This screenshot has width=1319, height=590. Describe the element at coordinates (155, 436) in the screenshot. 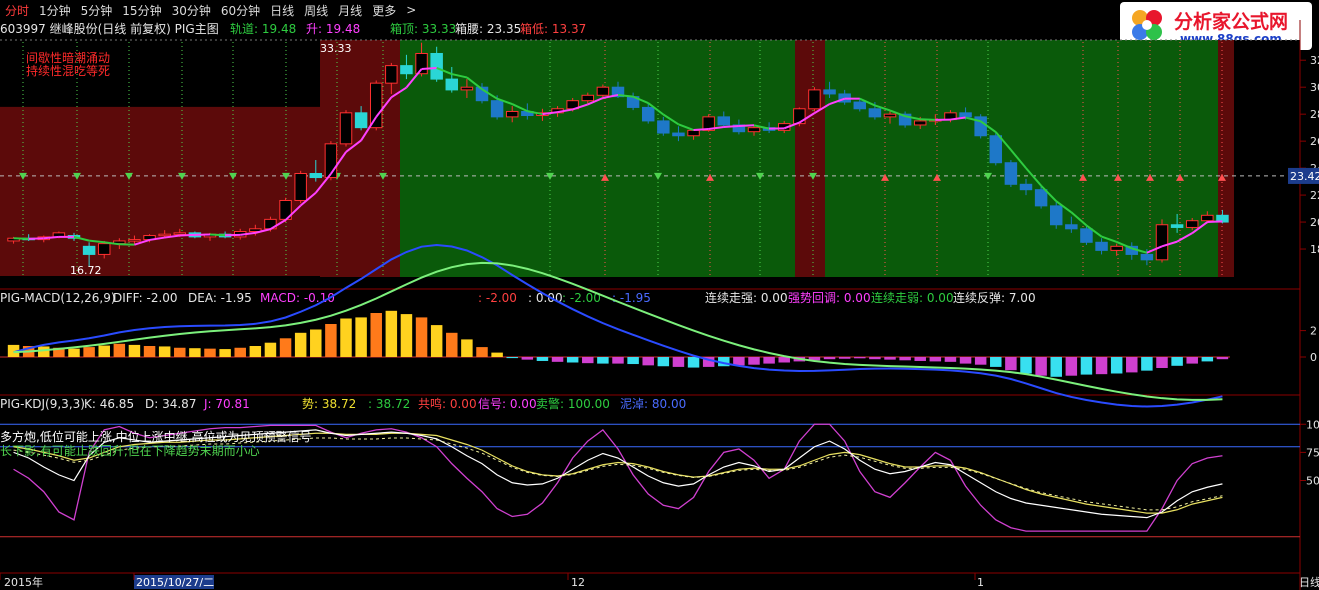

I see `kdj-note-1: 多方炮,低位可能上涨,中位上涨中继,高位或为见顶预警信号` at that location.